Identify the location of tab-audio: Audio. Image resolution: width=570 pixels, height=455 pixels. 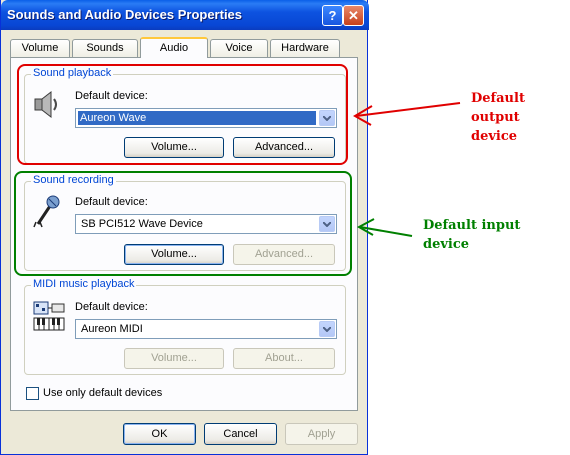
(174, 47).